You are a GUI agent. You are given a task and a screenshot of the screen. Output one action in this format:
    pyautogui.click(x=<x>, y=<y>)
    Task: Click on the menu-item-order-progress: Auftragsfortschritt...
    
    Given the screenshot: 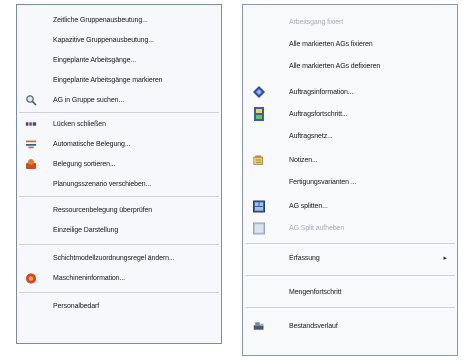 What is the action you would take?
    pyautogui.click(x=350, y=114)
    